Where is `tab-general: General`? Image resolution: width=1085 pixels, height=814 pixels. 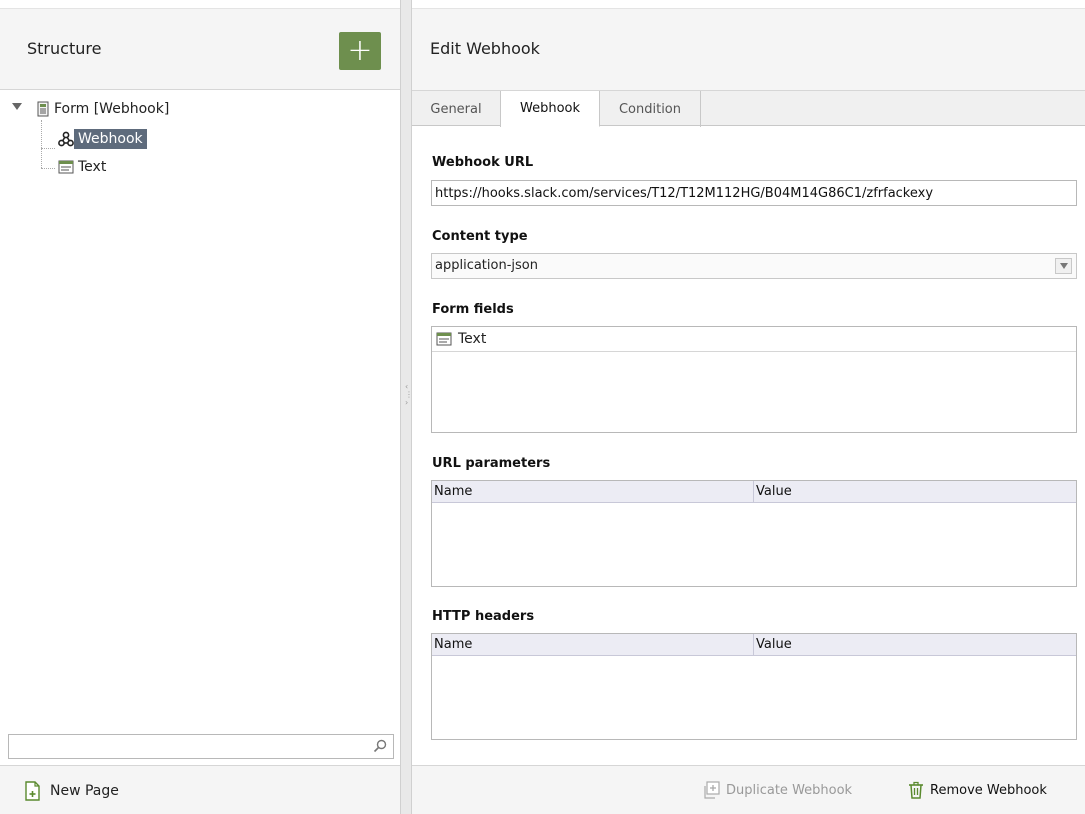
tab-general: General is located at coordinates (456, 109).